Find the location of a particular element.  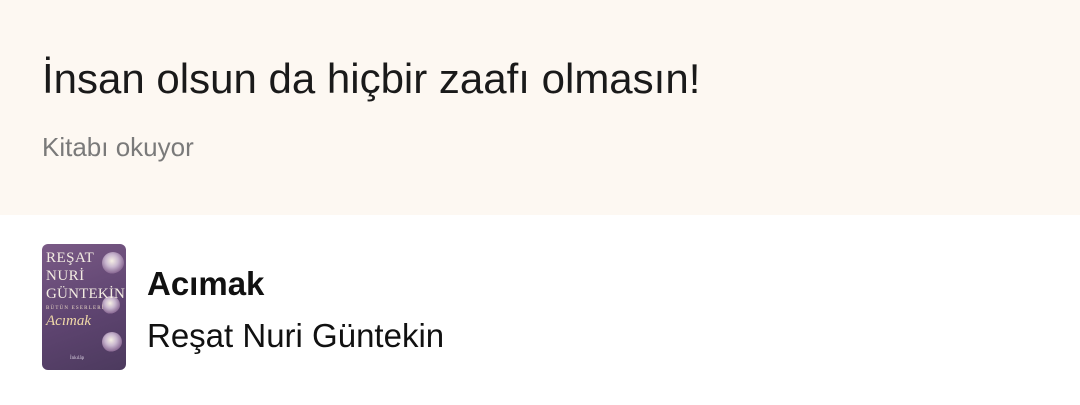

book-title: Acımak is located at coordinates (205, 284).